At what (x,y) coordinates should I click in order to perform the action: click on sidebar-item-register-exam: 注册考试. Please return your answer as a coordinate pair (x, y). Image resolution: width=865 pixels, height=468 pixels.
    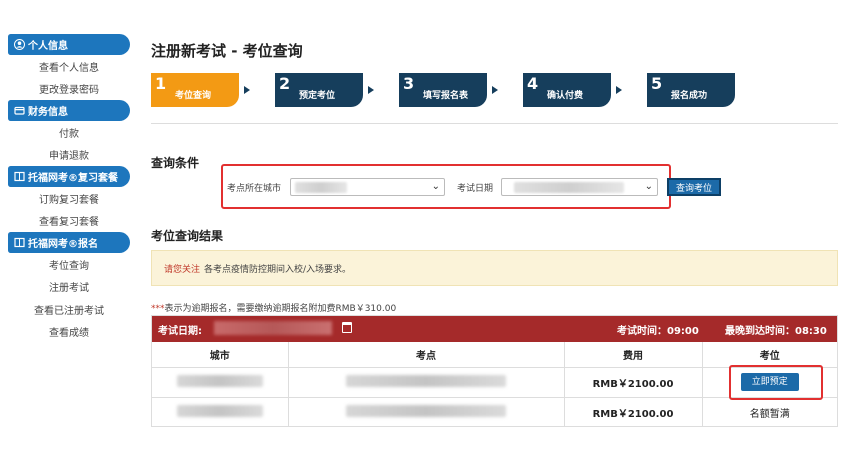
    Looking at the image, I should click on (69, 287).